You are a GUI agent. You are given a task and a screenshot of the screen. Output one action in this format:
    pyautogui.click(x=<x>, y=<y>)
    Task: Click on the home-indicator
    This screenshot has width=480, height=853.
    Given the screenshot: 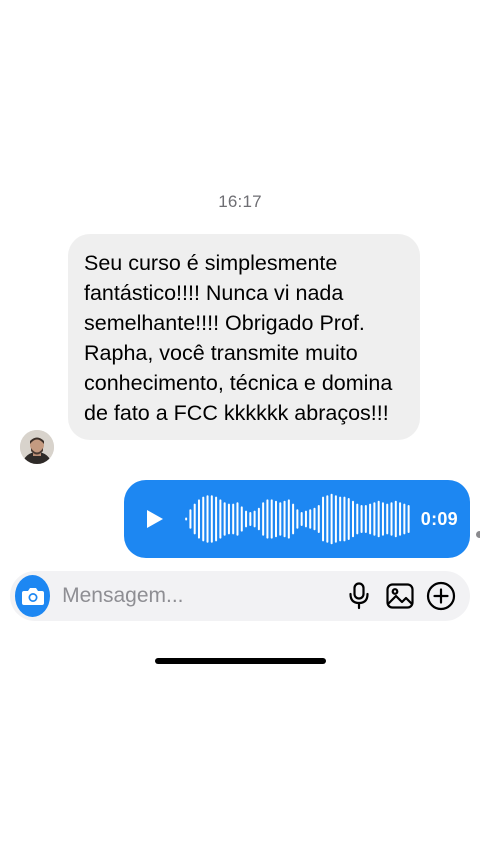 What is the action you would take?
    pyautogui.click(x=240, y=661)
    